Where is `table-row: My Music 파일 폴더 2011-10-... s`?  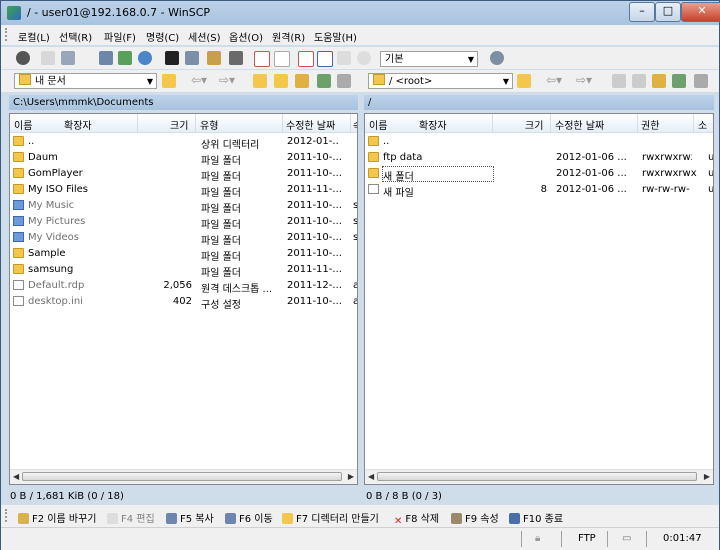
table-row: My Music 파일 폴더 2011-10-... s is located at coordinates (183, 206).